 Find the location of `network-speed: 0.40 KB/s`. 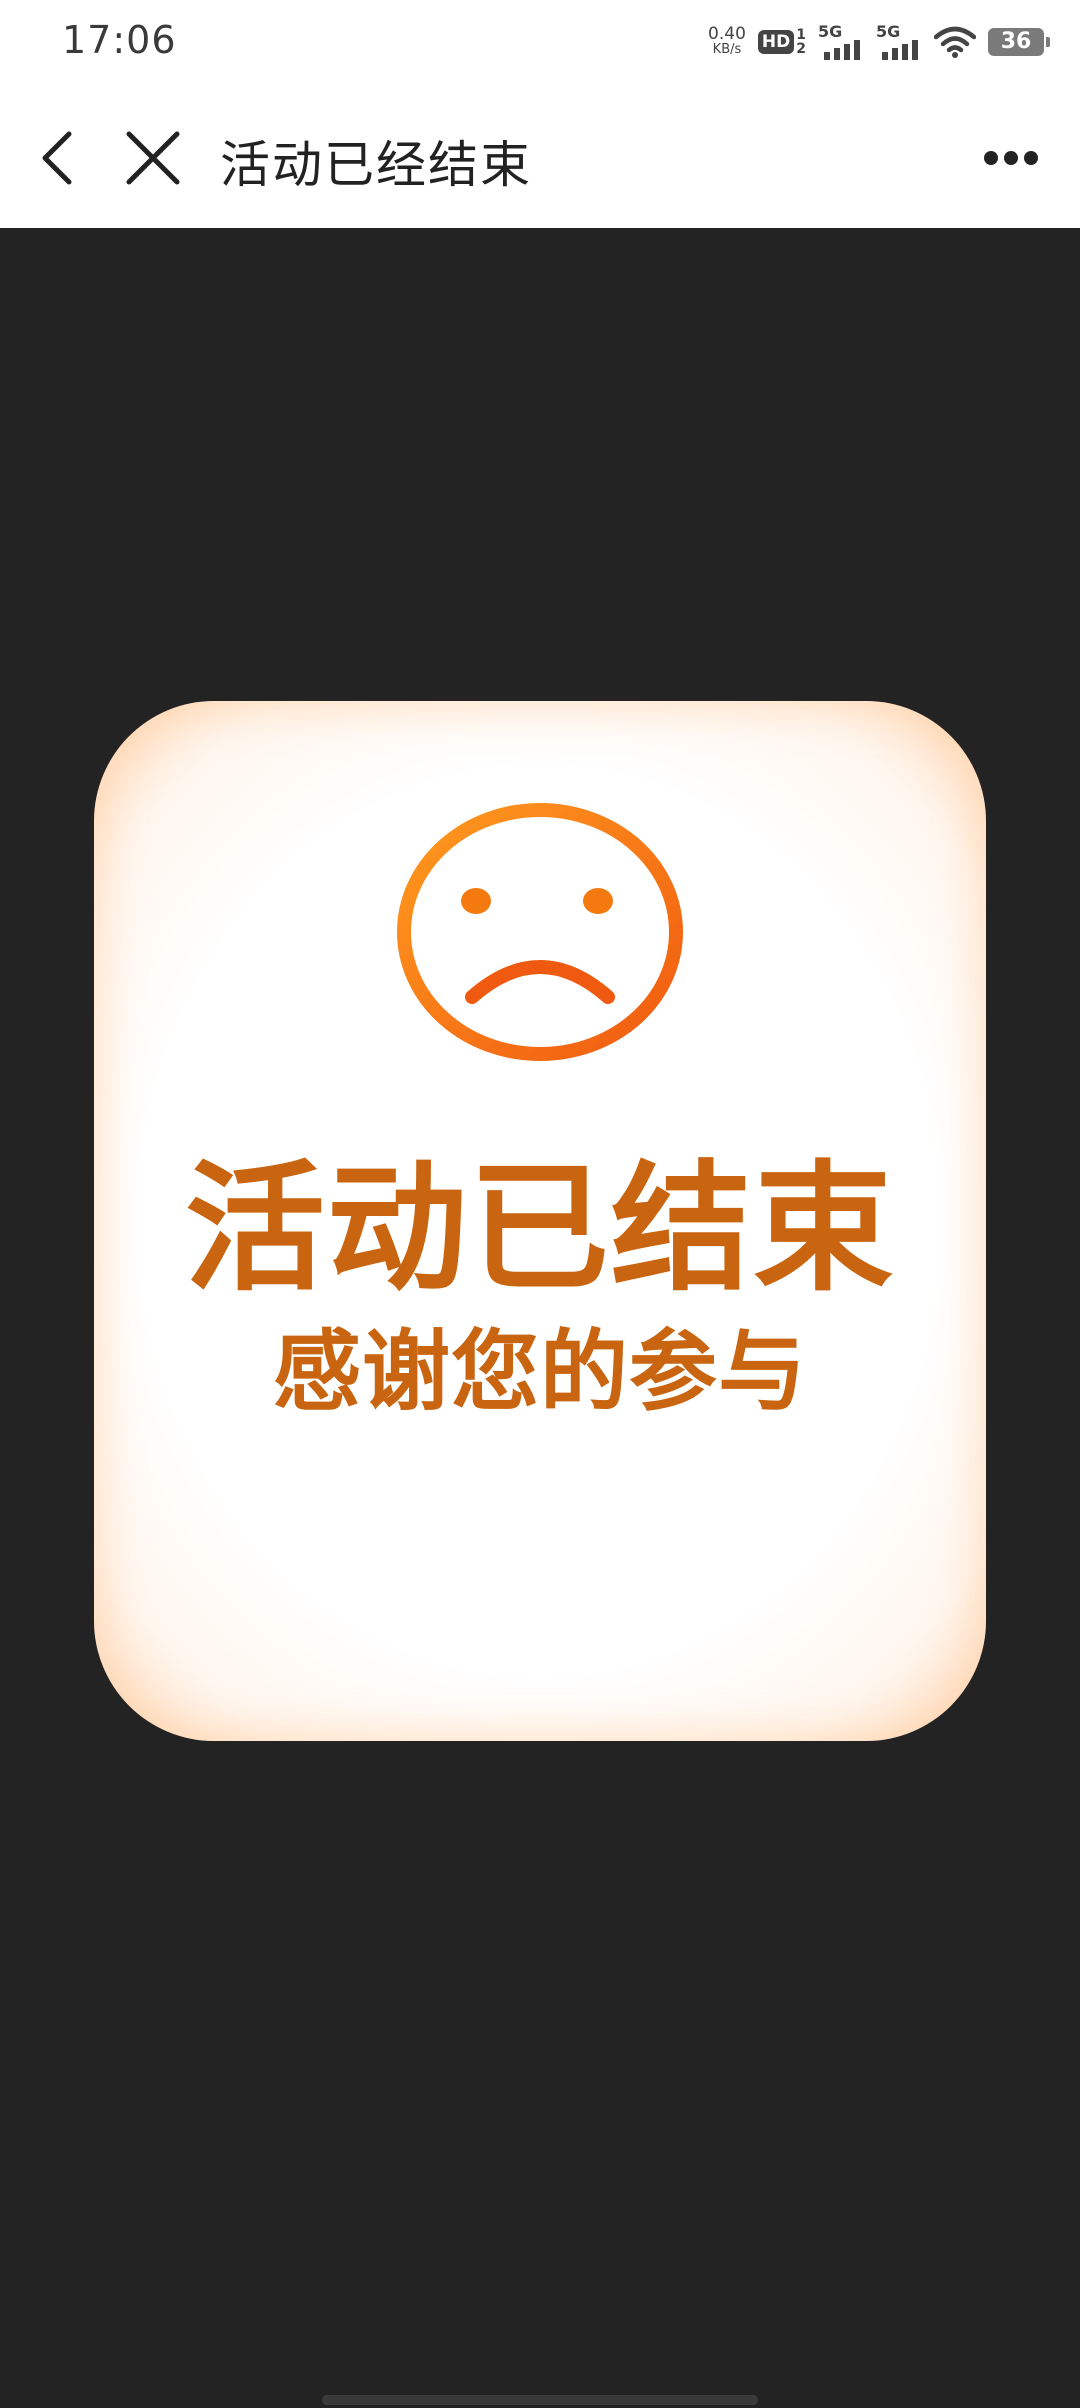

network-speed: 0.40 KB/s is located at coordinates (727, 41).